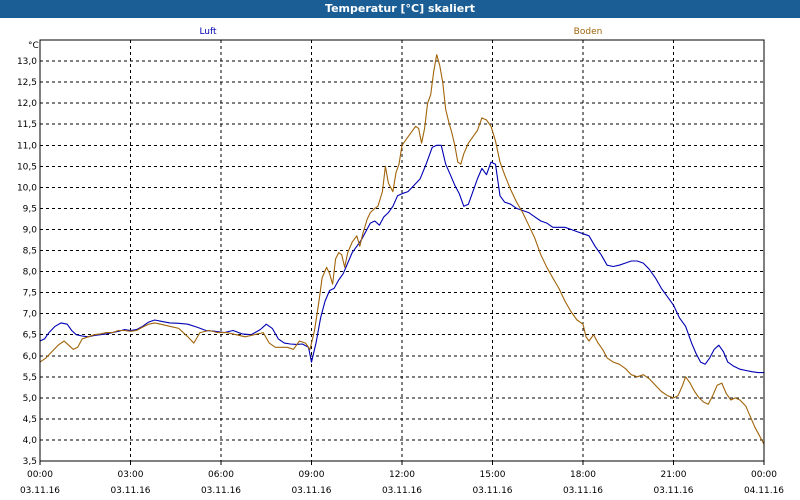  Describe the element at coordinates (27, 62) in the screenshot. I see `y-tick-label: 13,0` at that location.